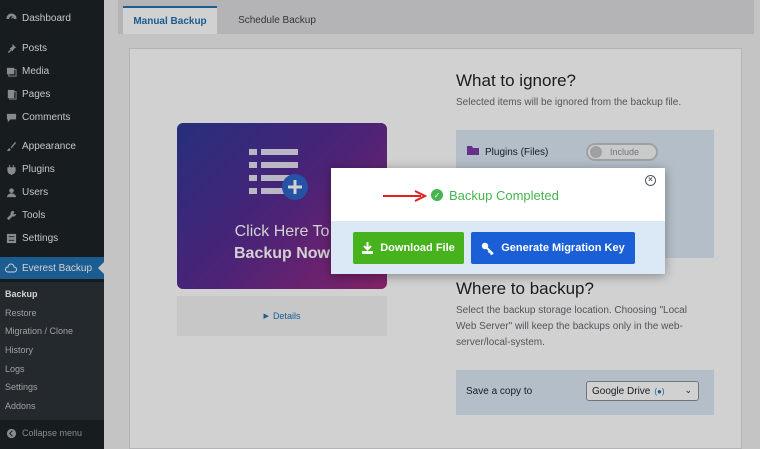 The width and height of the screenshot is (760, 449). I want to click on key-icon, so click(487, 248).